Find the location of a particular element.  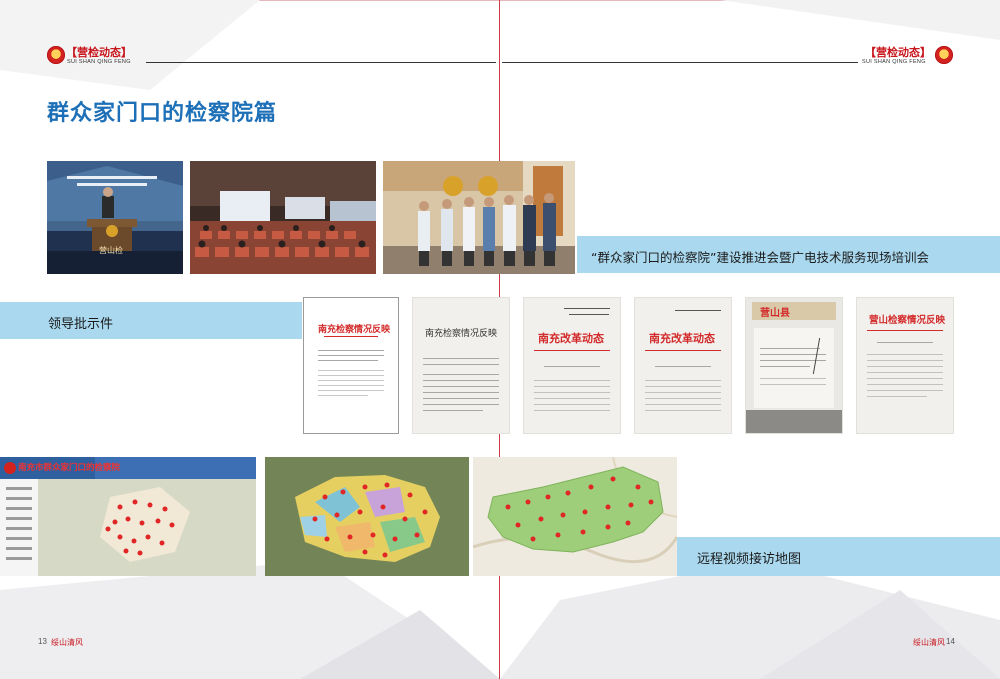

page-number-right: 14 is located at coordinates (950, 641).